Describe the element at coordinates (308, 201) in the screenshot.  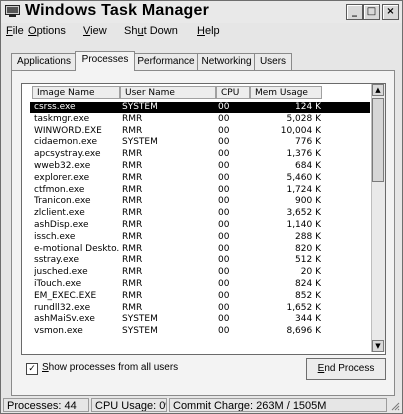
I see `mem-usage-cell: 900 K` at that location.